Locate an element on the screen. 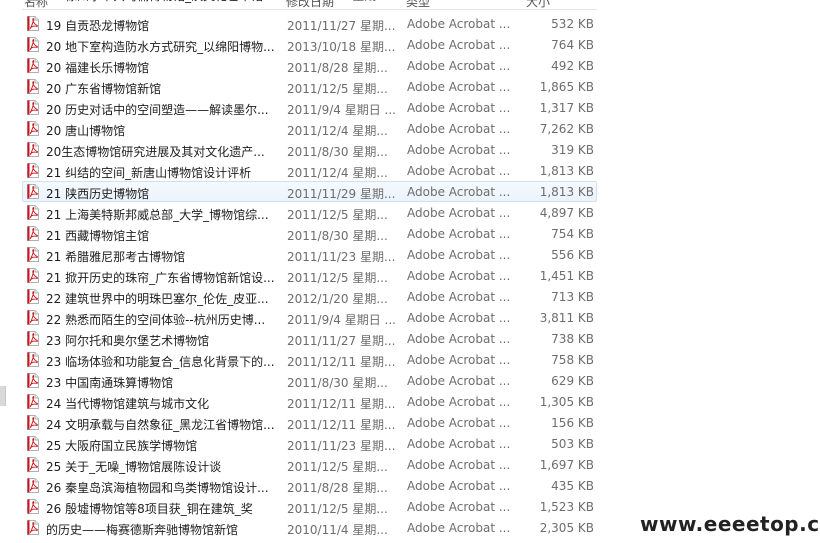 The width and height of the screenshot is (820, 543). file-size: 532 KB is located at coordinates (572, 24).